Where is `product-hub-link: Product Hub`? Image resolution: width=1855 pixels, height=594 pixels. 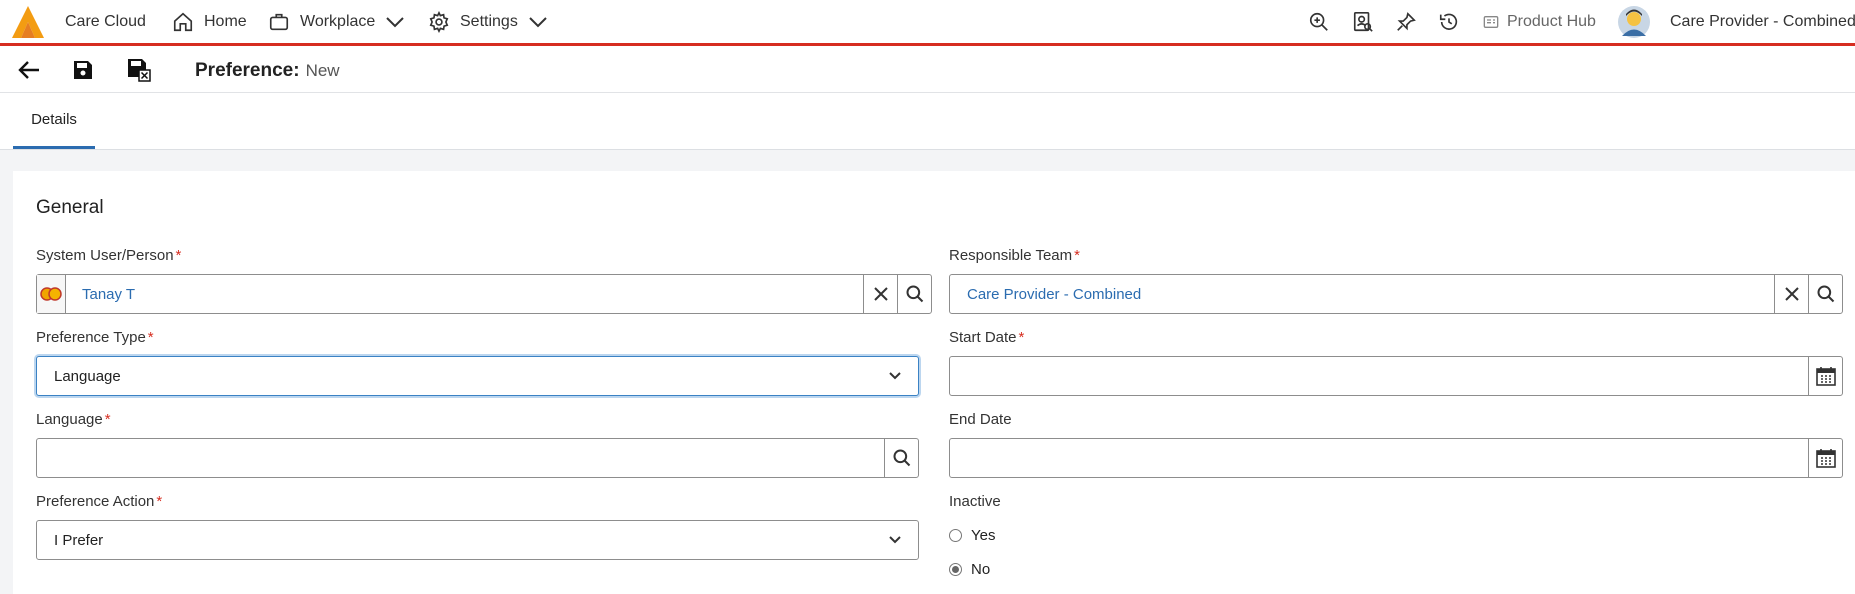
product-hub-link: Product Hub is located at coordinates (1539, 21).